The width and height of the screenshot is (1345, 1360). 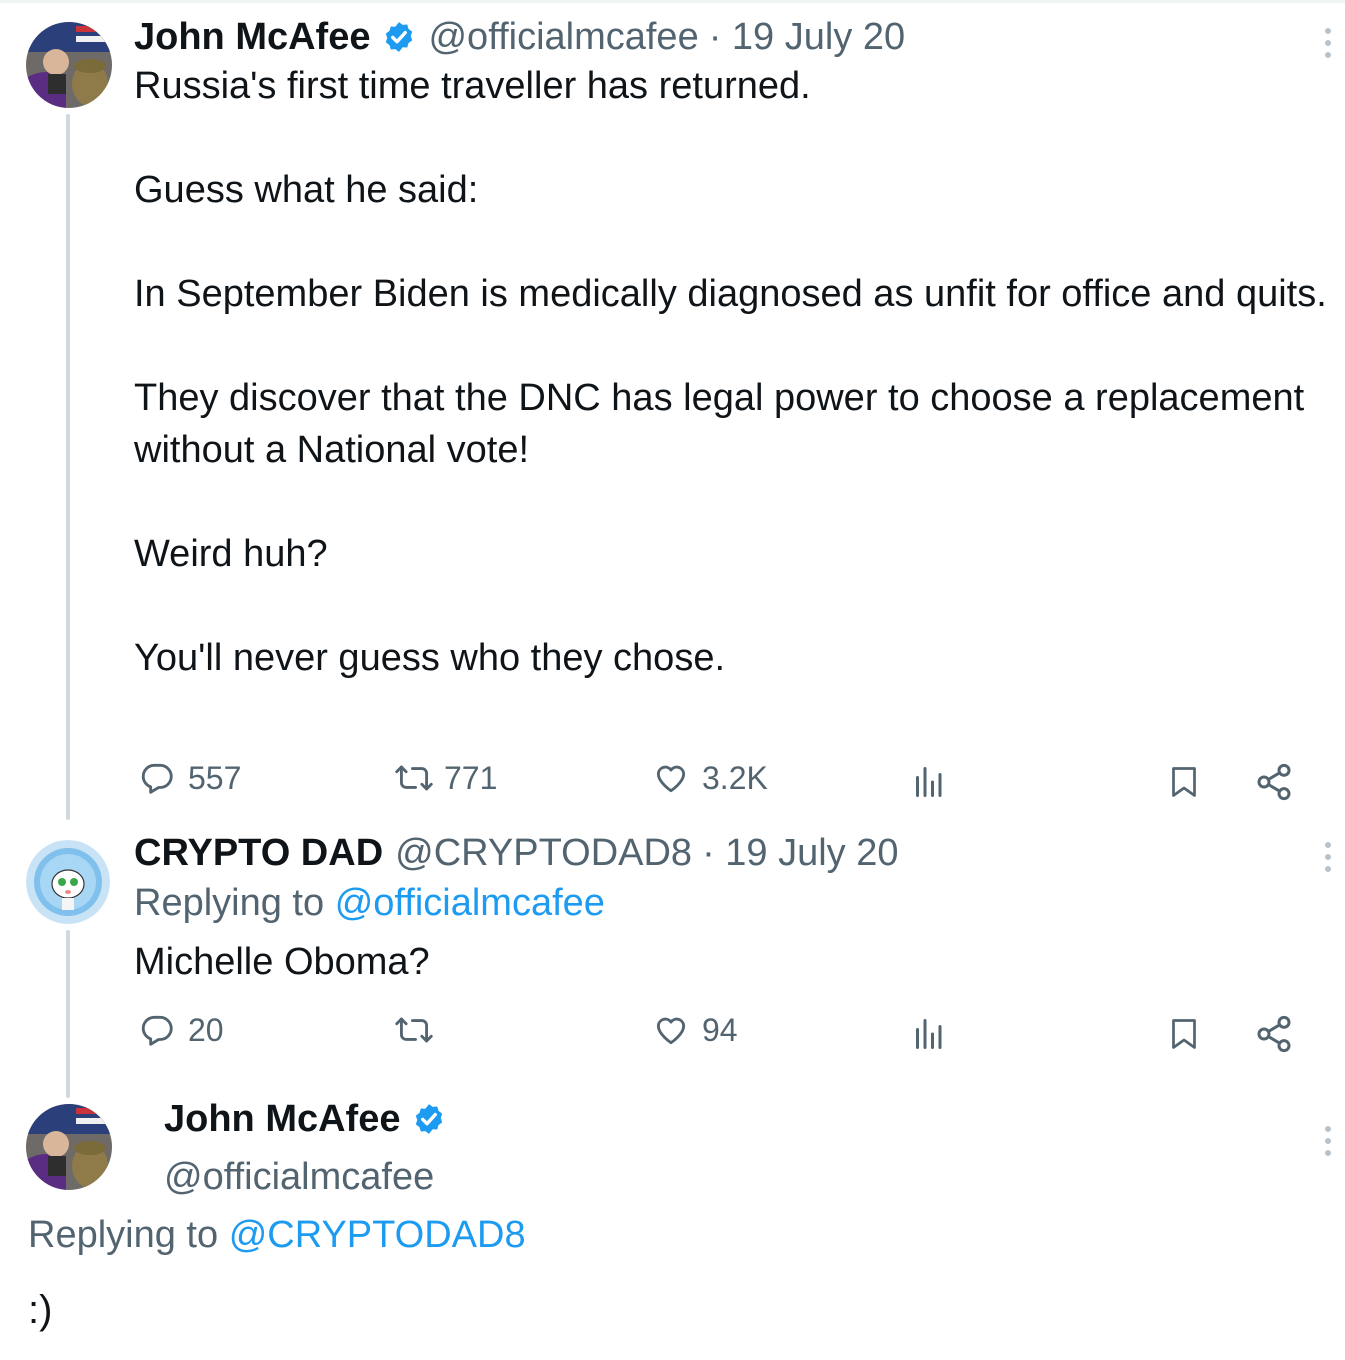 I want to click on retweet-button: 771, so click(x=444, y=778).